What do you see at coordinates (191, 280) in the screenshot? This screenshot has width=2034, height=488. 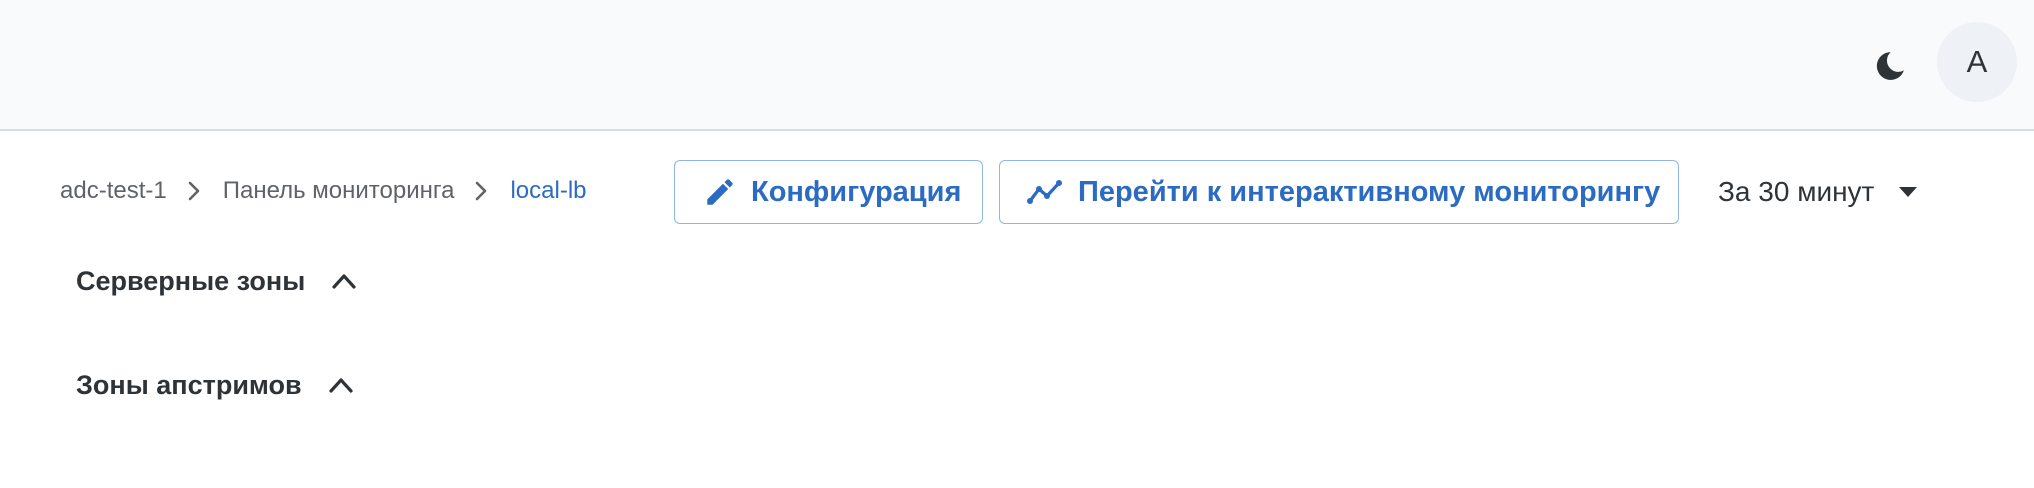 I see `section-title: Серверные зоны` at bounding box center [191, 280].